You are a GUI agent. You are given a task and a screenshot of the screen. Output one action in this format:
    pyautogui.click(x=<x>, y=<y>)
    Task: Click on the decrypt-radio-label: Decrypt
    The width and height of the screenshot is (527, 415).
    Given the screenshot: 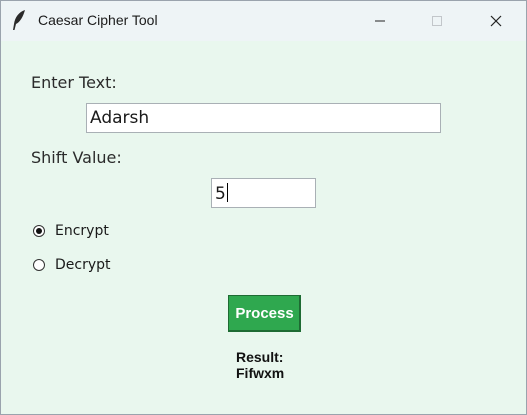 What is the action you would take?
    pyautogui.click(x=83, y=265)
    